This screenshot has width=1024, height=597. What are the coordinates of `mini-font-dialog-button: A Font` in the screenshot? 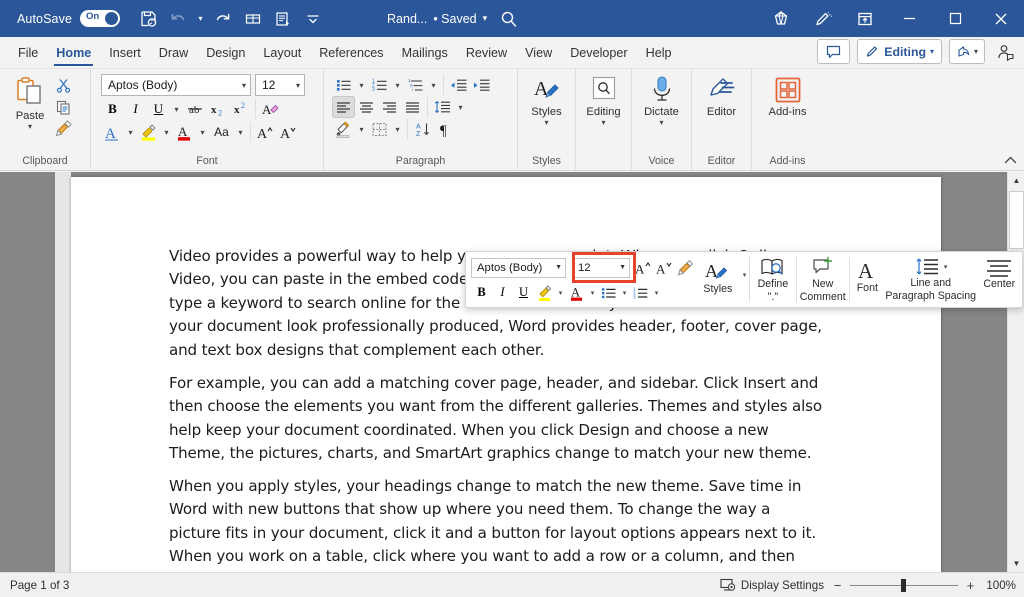 It's located at (867, 279).